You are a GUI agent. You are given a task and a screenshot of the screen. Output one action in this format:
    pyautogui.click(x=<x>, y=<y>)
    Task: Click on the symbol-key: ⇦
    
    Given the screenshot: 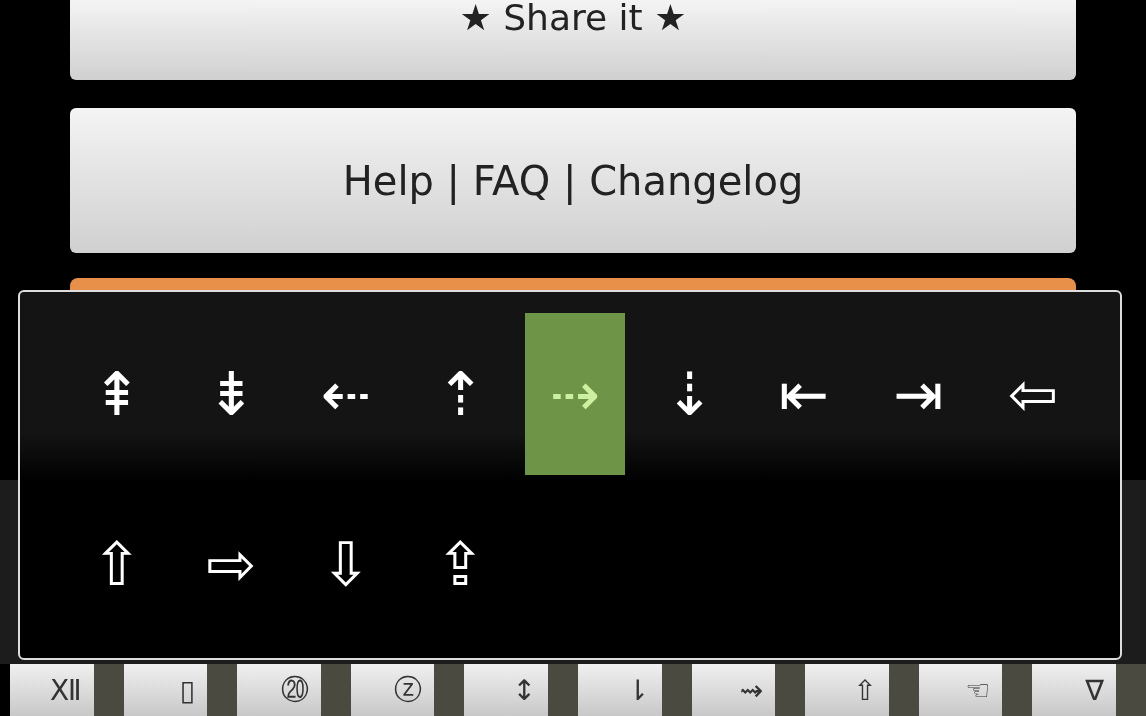 What is the action you would take?
    pyautogui.click(x=1033, y=394)
    